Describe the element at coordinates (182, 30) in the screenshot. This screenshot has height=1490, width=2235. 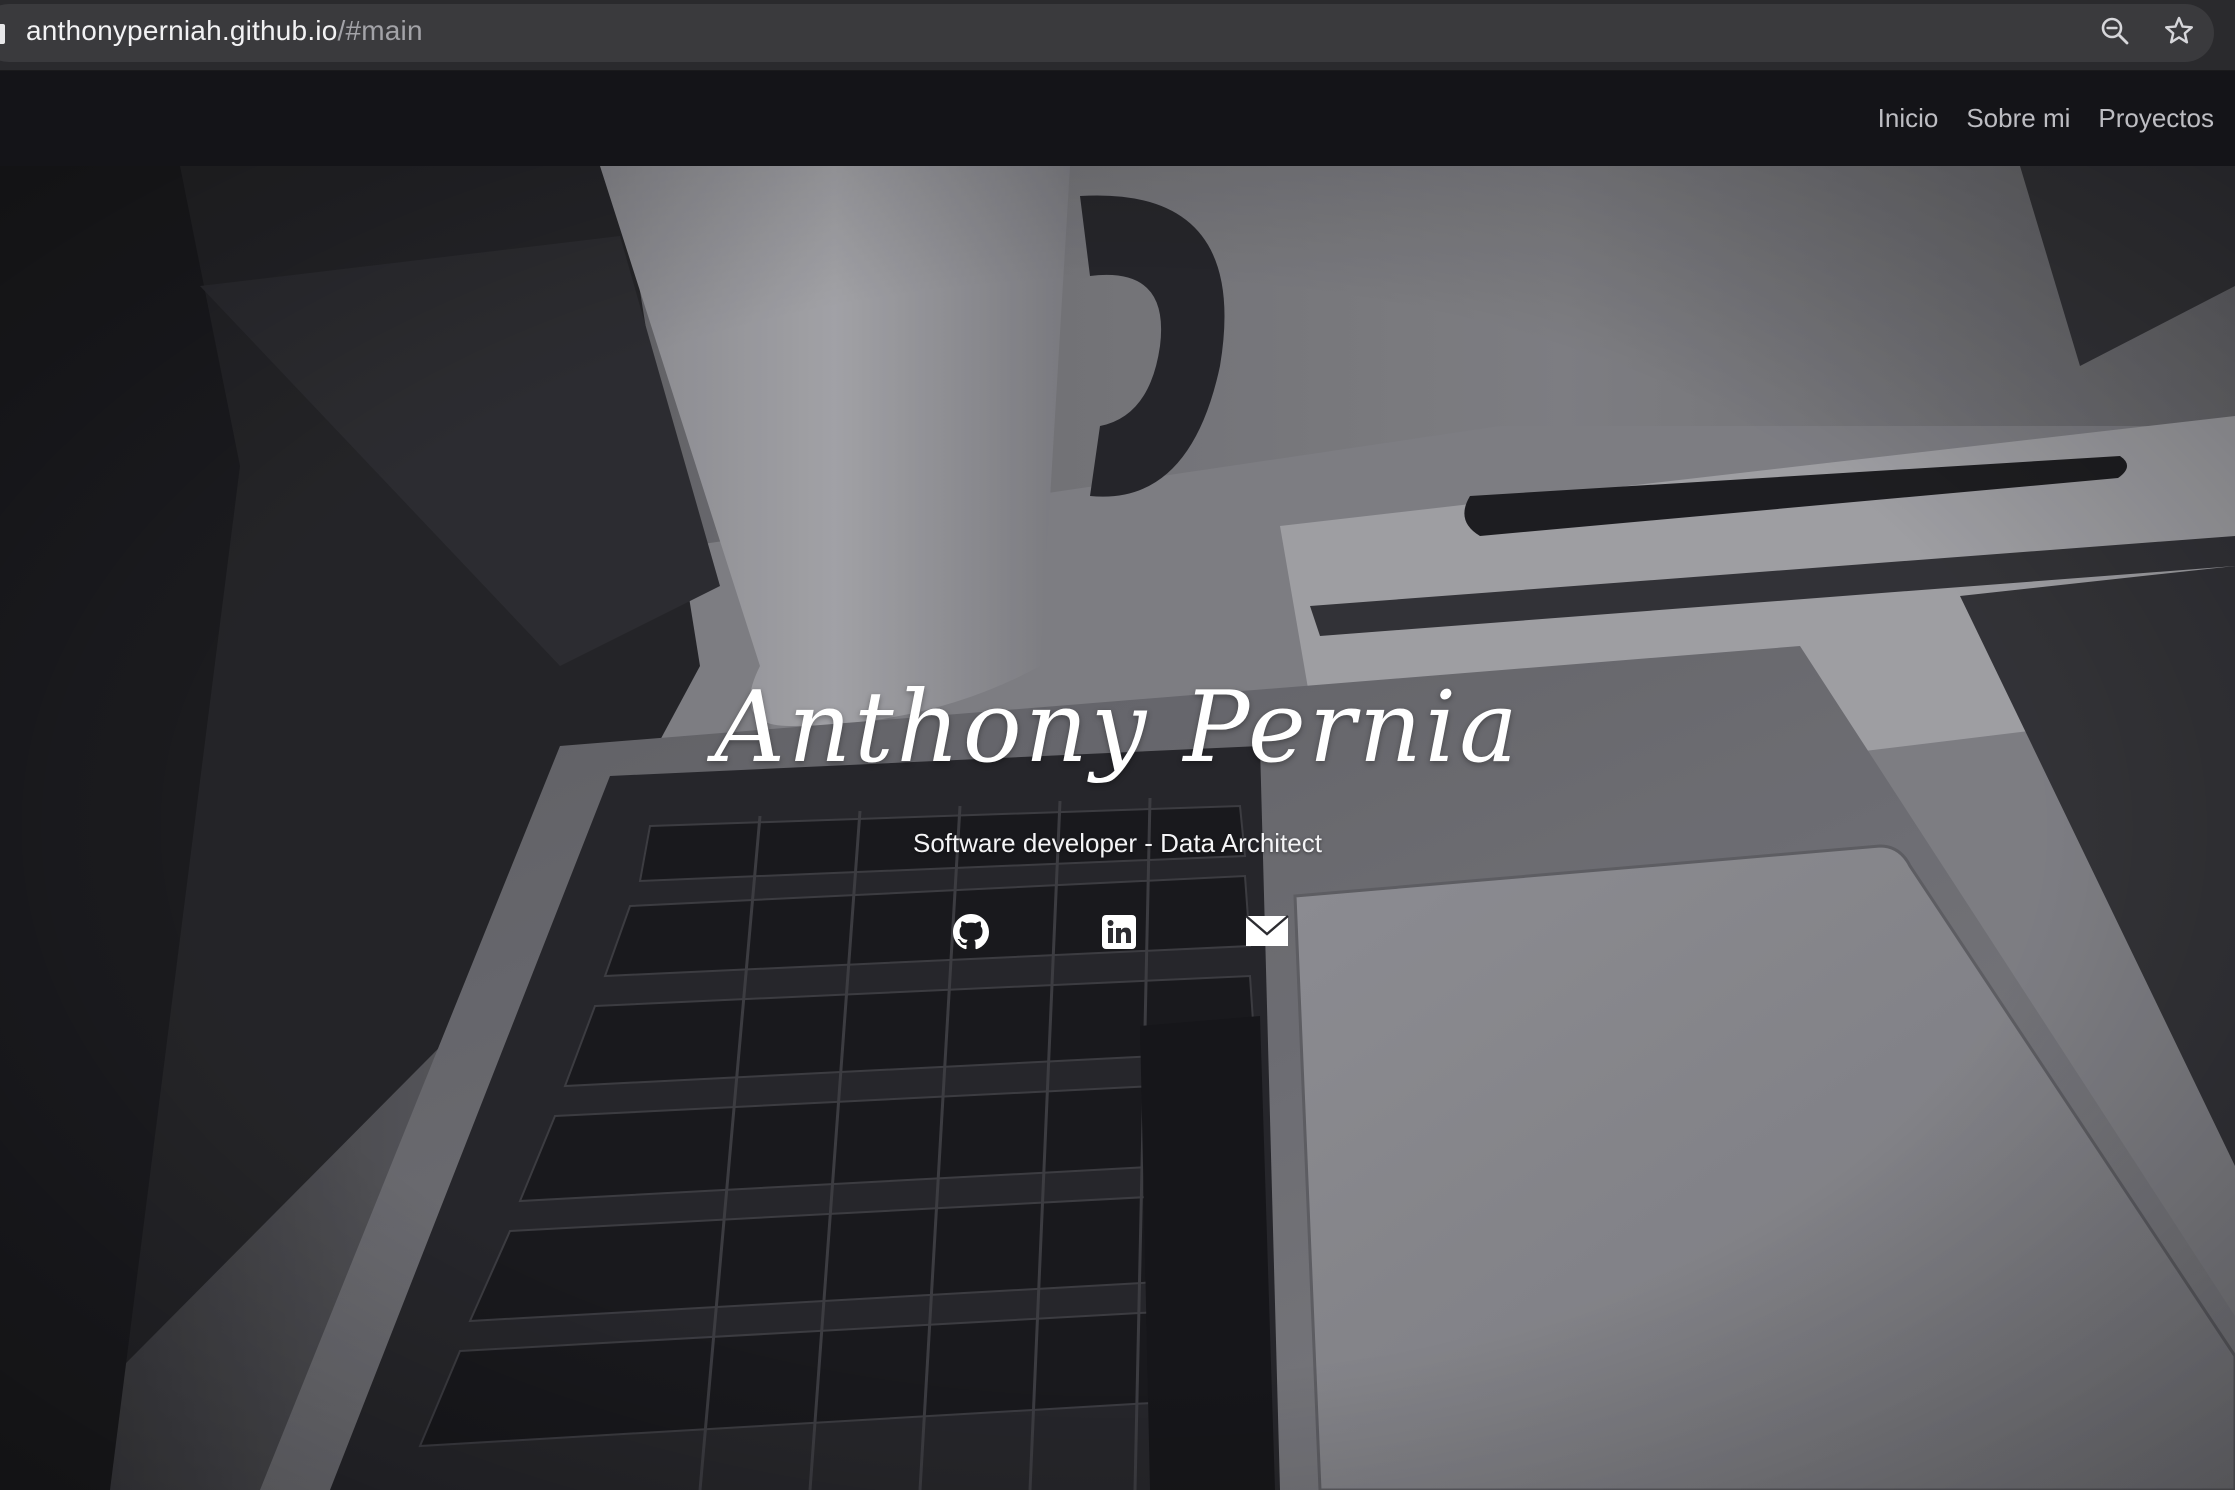
I see `url-host: anthonyperniah.github.io` at that location.